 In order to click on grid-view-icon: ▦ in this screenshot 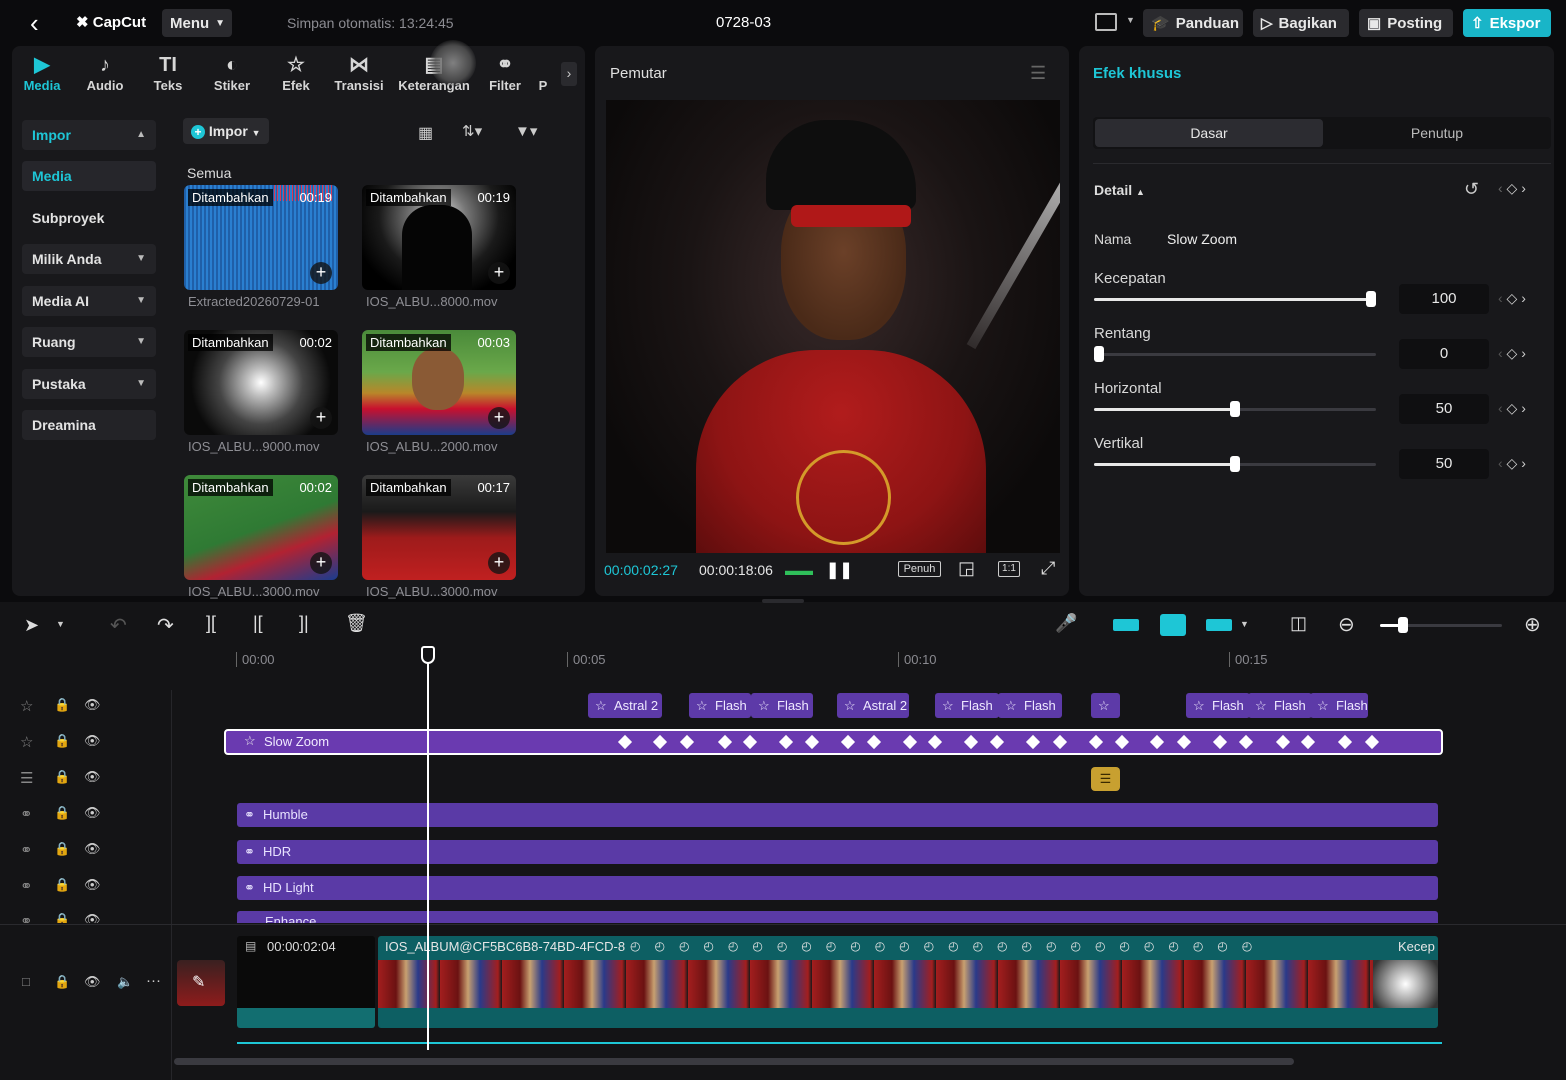, I will do `click(425, 133)`.